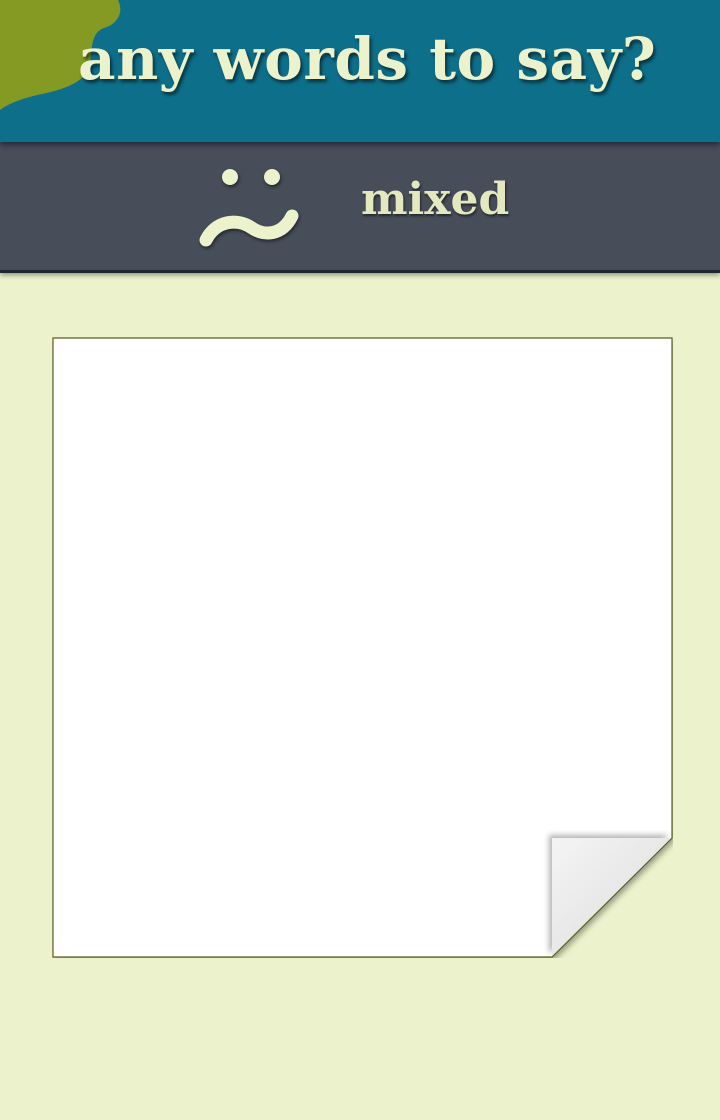 This screenshot has width=720, height=1120. Describe the element at coordinates (435, 199) in the screenshot. I see `mood-label: mixed` at that location.